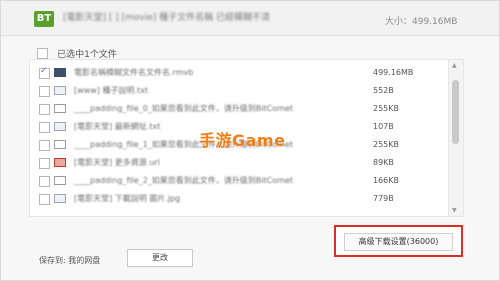 Image resolution: width=500 pixels, height=281 pixels. What do you see at coordinates (167, 18) in the screenshot?
I see `torrent-title: [電影天堂] [ ] [movie] 種子文件名稱 已經模糊不清` at bounding box center [167, 18].